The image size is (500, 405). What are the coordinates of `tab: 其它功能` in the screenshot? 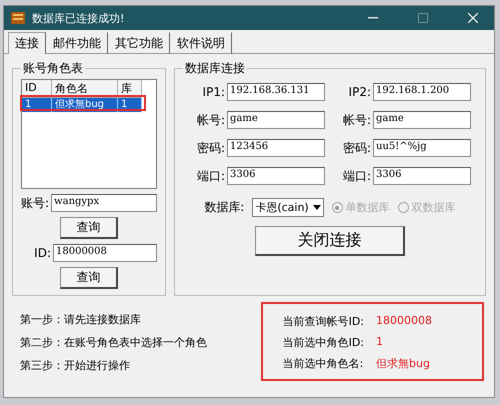 It's located at (139, 43).